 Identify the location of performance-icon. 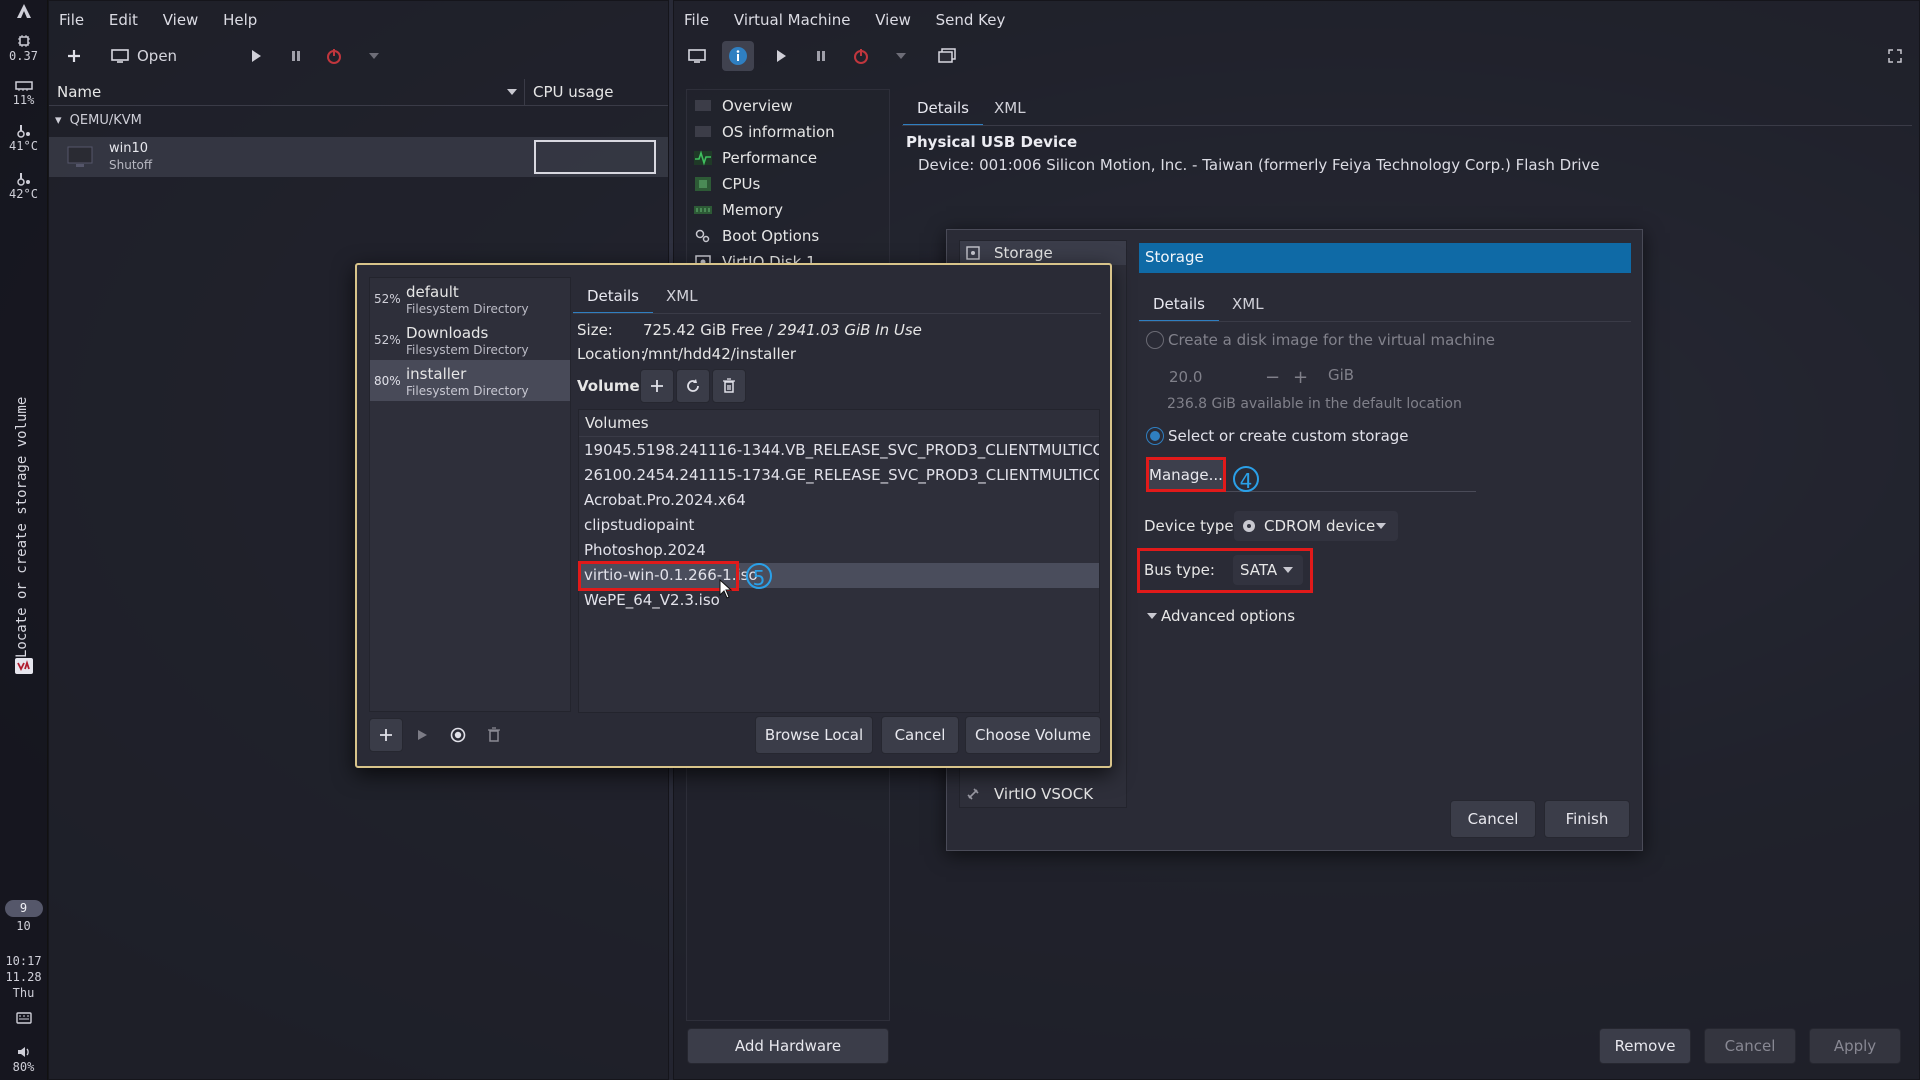
(703, 158).